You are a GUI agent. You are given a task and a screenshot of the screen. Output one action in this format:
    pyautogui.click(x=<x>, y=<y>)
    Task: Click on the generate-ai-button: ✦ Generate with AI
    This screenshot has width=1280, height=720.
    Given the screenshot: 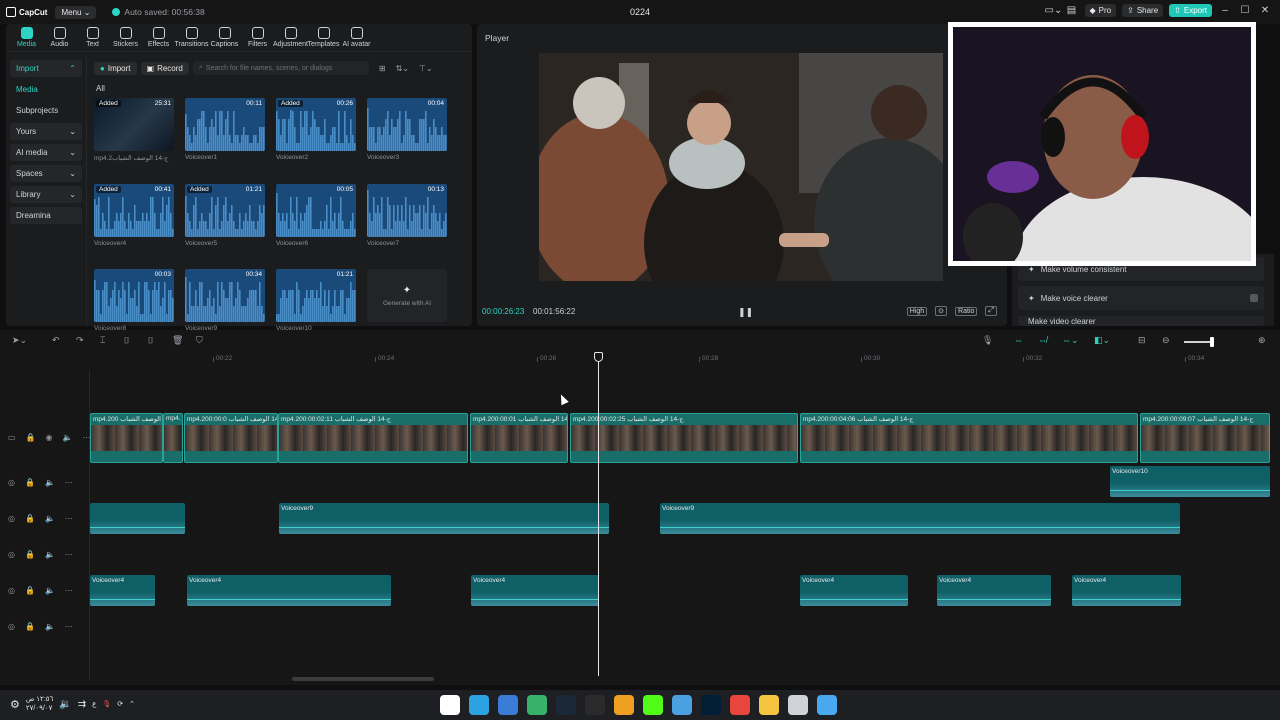 What is the action you would take?
    pyautogui.click(x=407, y=295)
    